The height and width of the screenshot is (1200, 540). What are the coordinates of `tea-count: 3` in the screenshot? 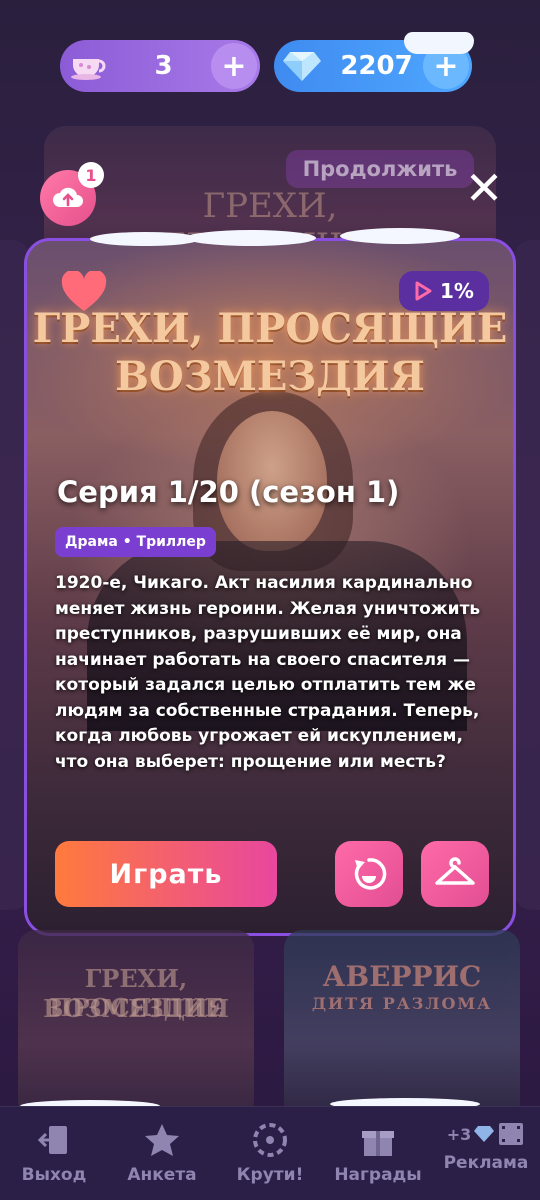 It's located at (163, 66).